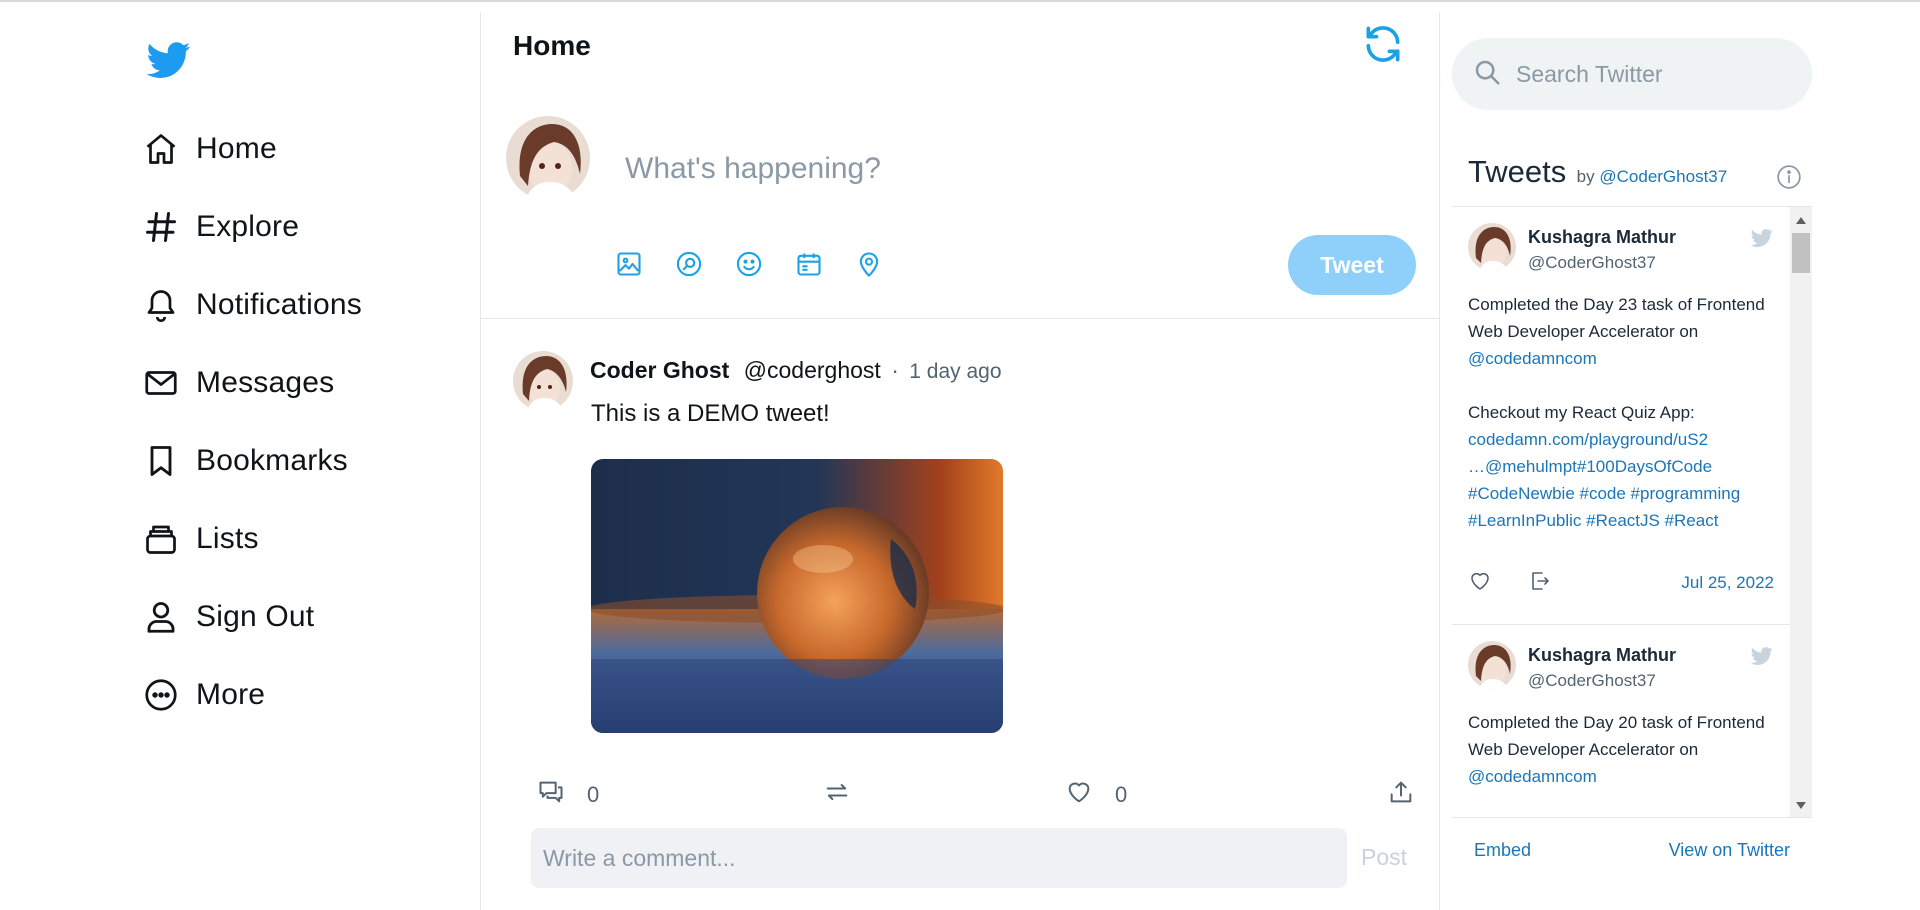  I want to click on share-button, so click(1401, 794).